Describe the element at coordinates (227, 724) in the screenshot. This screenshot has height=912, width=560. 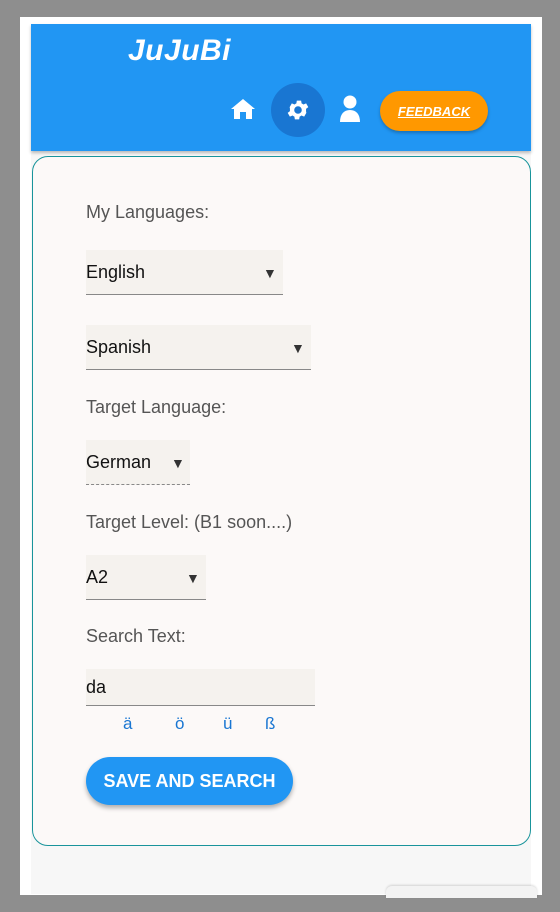
I see `char-u-umlaut-button: ü` at that location.